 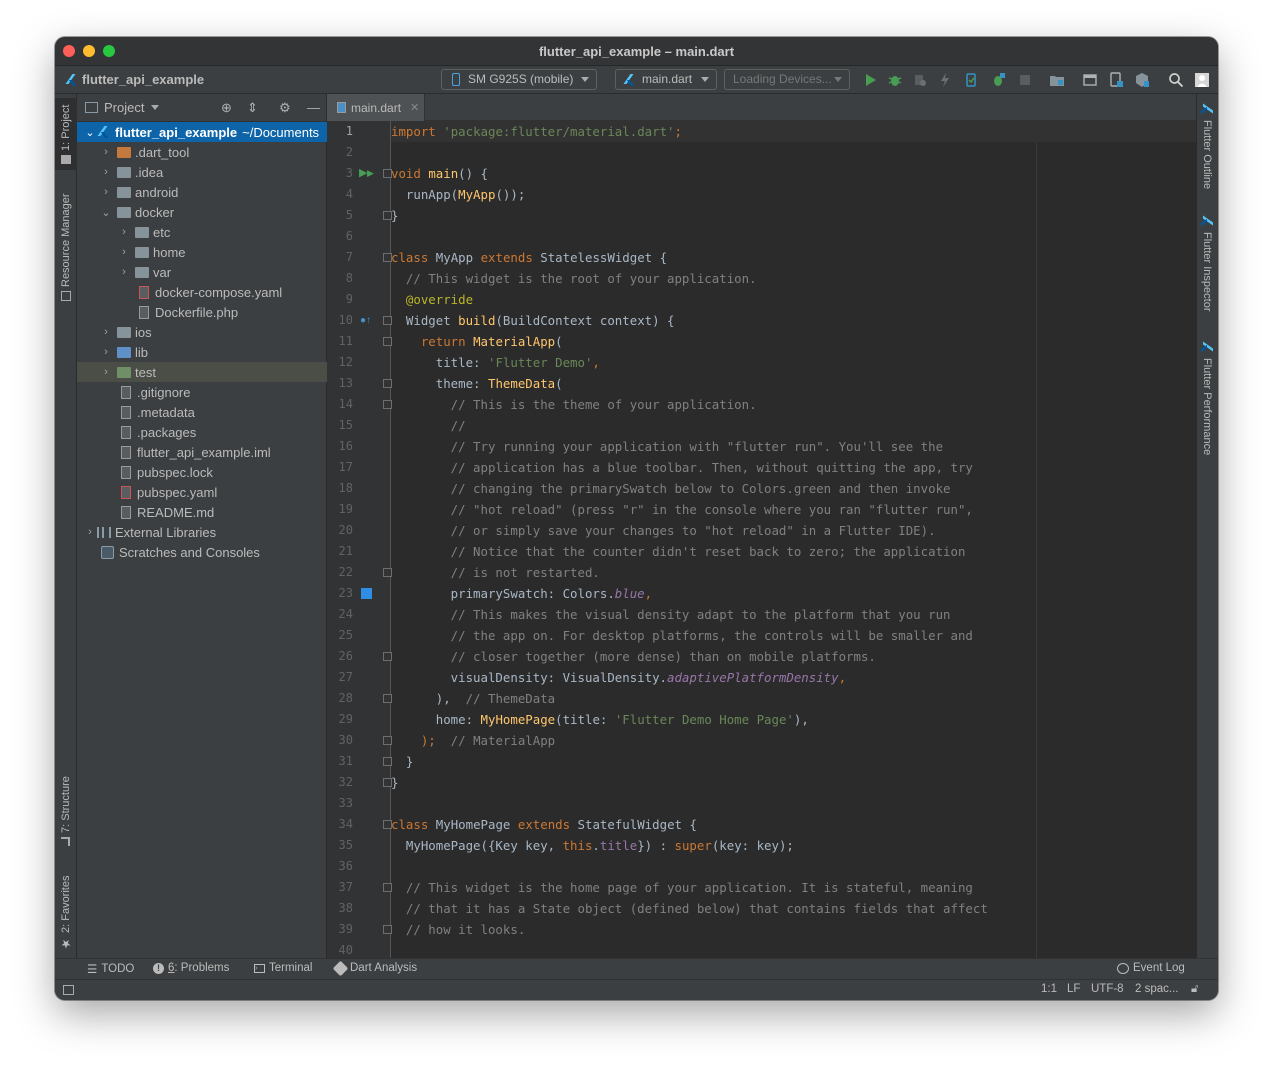 What do you see at coordinates (1151, 968) in the screenshot?
I see `event-log-button: Event Log` at bounding box center [1151, 968].